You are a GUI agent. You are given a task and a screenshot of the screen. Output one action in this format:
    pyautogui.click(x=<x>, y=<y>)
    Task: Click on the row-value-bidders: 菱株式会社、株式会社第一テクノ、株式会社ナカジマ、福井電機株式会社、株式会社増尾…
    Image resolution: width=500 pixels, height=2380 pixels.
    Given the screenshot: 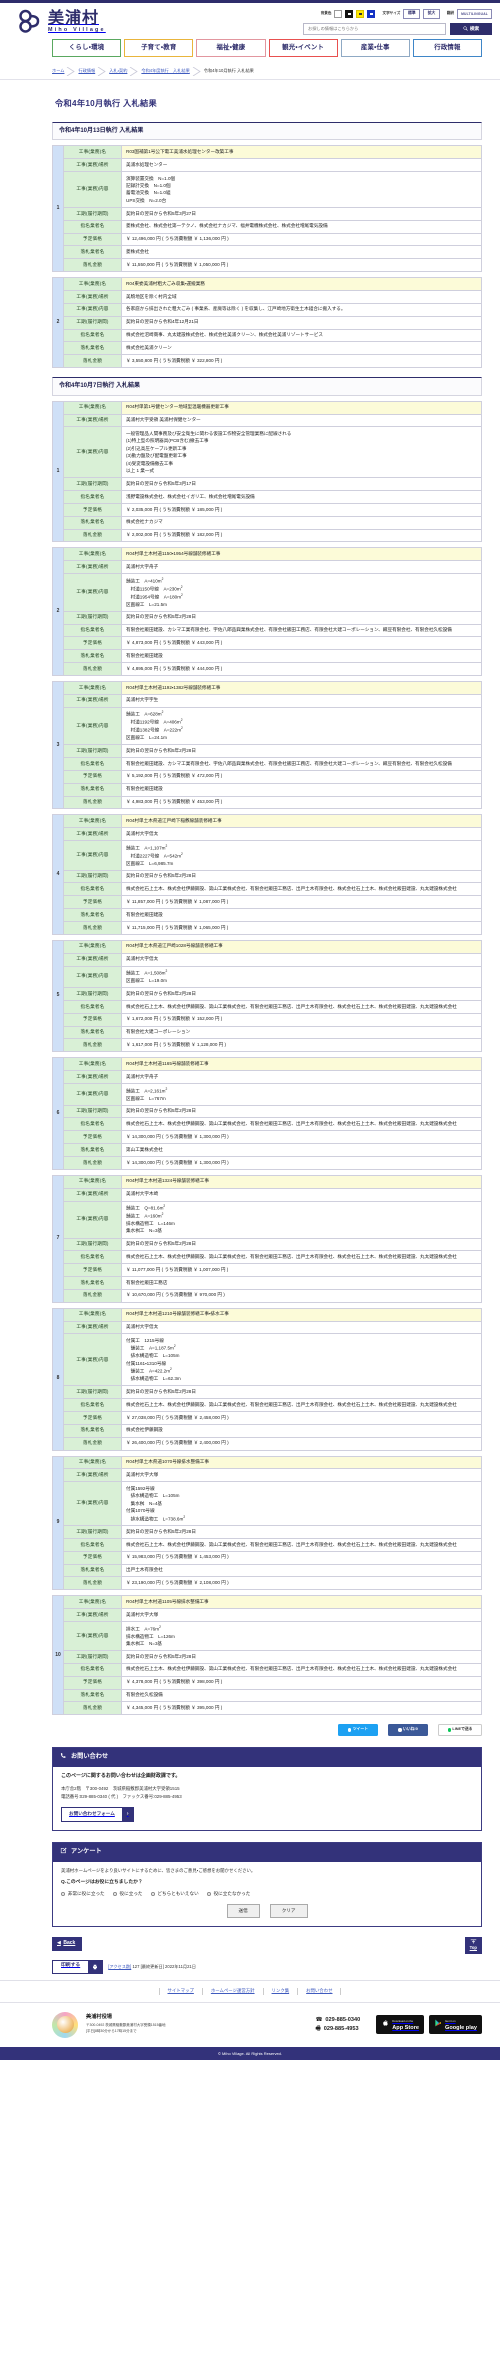 What is the action you would take?
    pyautogui.click(x=301, y=226)
    